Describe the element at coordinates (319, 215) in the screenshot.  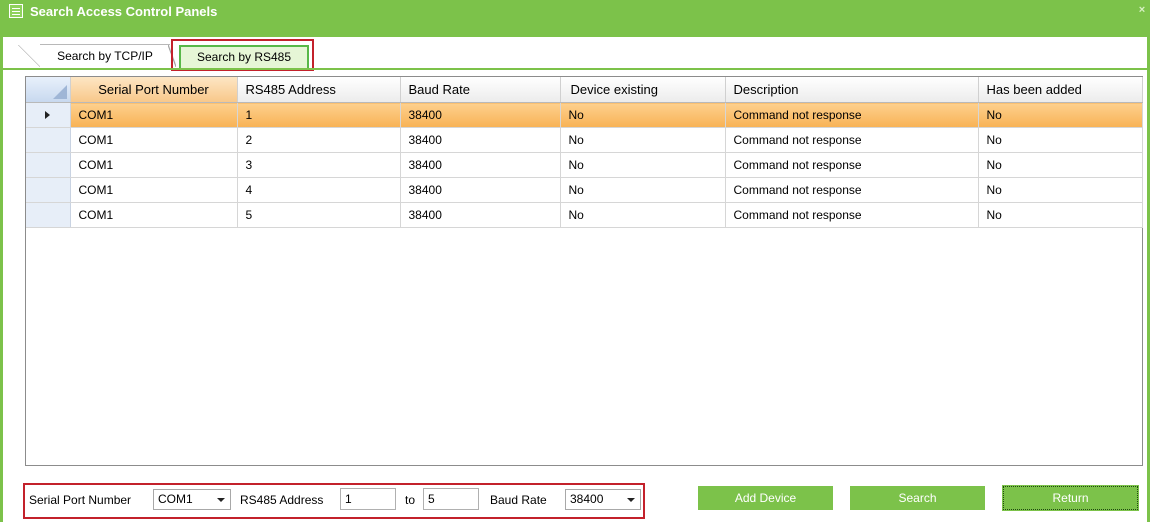
I see `cell-address: 5` at that location.